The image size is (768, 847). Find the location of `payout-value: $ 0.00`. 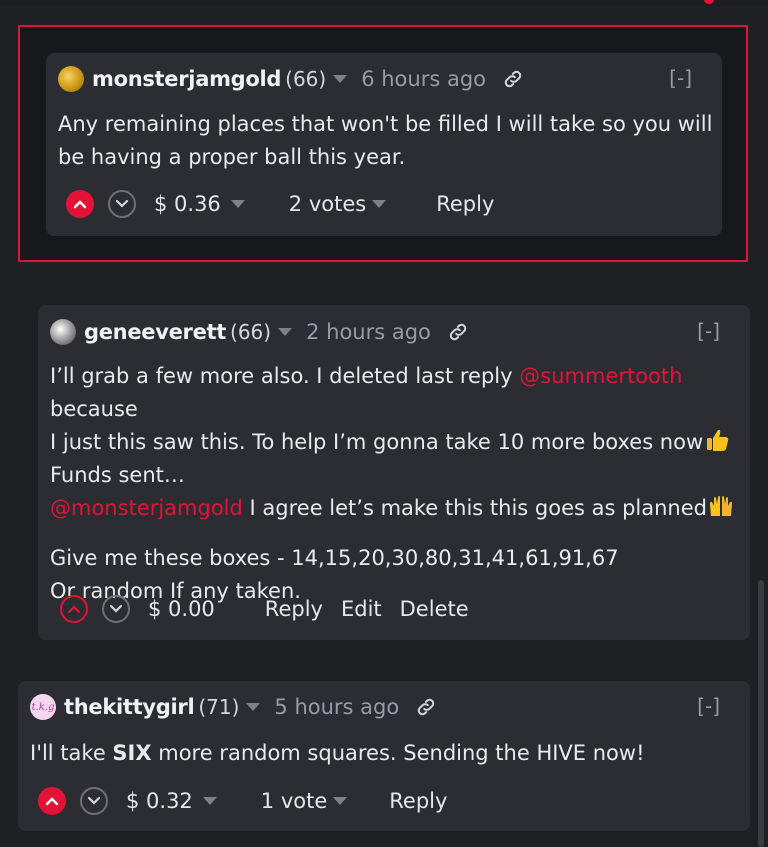

payout-value: $ 0.00 is located at coordinates (181, 609).